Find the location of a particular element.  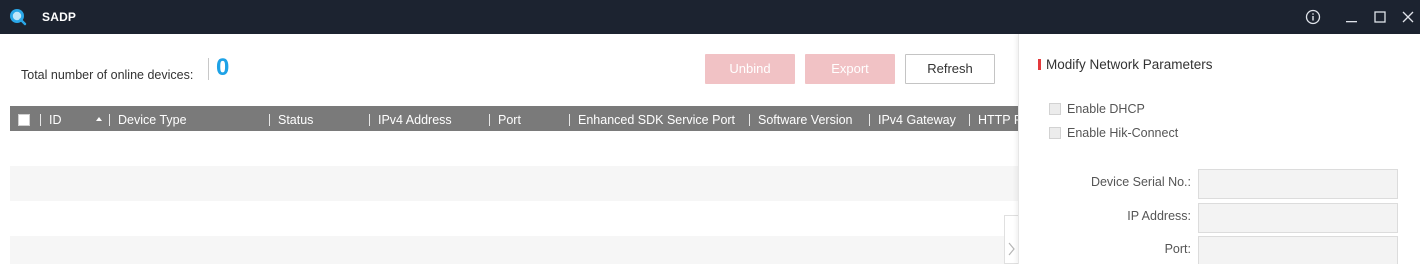

select-all-checkbox is located at coordinates (24, 120).